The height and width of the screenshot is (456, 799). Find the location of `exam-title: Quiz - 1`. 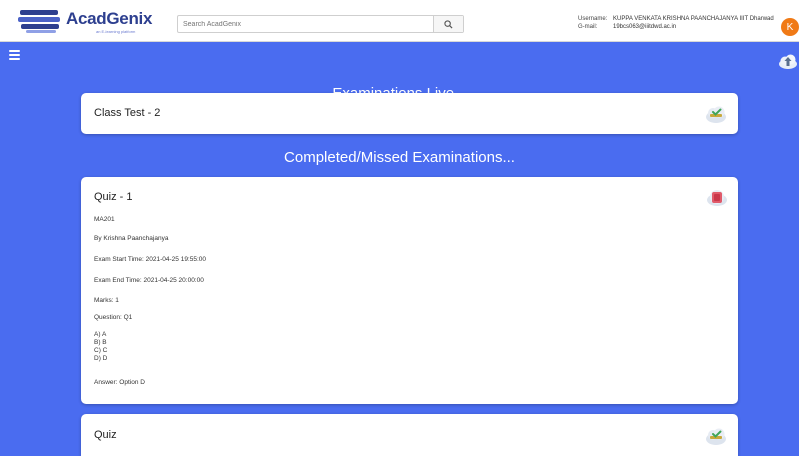

exam-title: Quiz - 1 is located at coordinates (113, 197).